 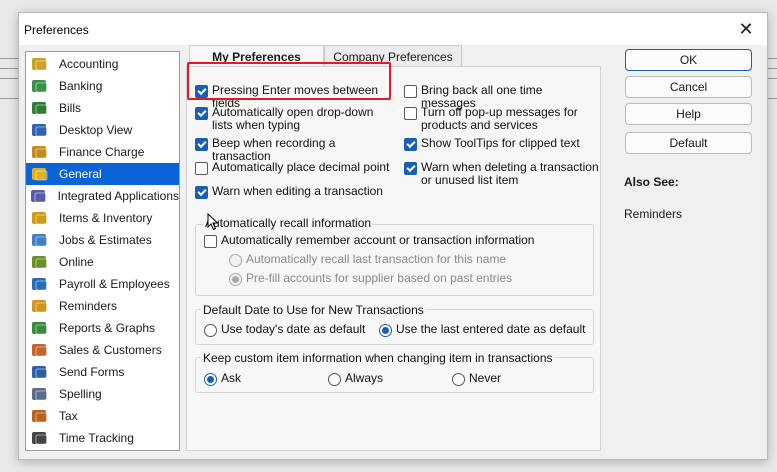 I want to click on online-icon, so click(x=40, y=262).